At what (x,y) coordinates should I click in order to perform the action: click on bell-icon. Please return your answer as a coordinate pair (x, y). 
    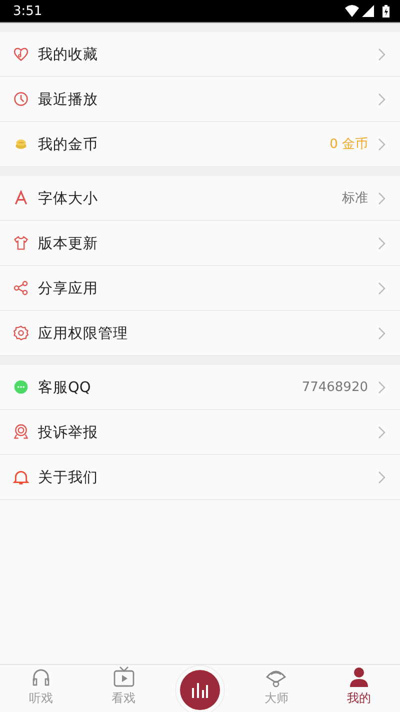
    Looking at the image, I should click on (21, 477).